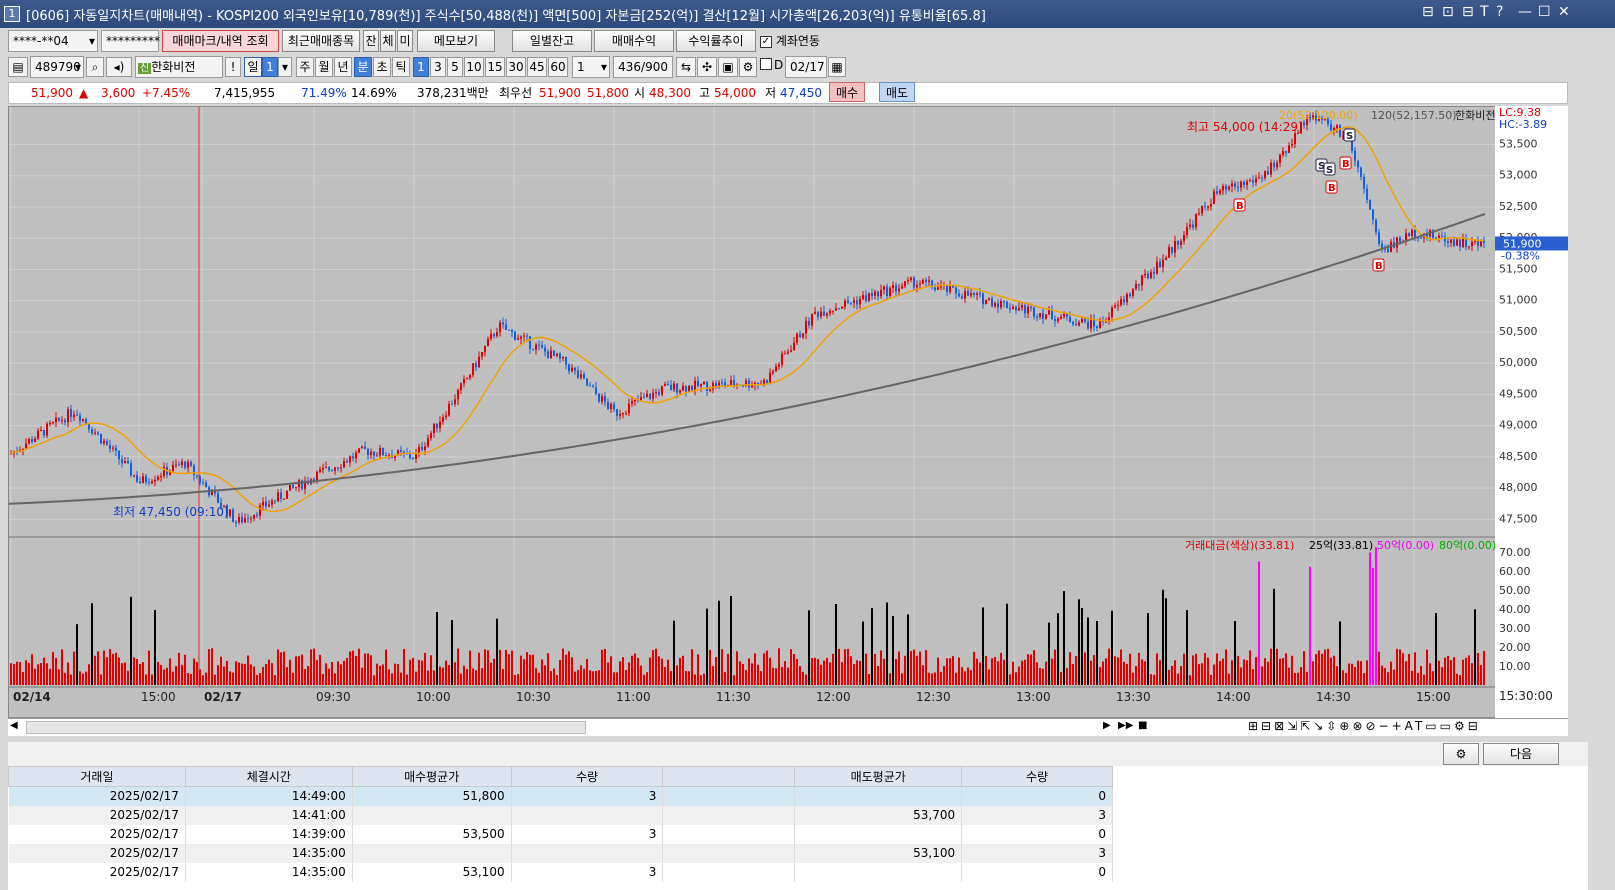 The width and height of the screenshot is (1615, 890). I want to click on help-icon: ?, so click(1499, 12).